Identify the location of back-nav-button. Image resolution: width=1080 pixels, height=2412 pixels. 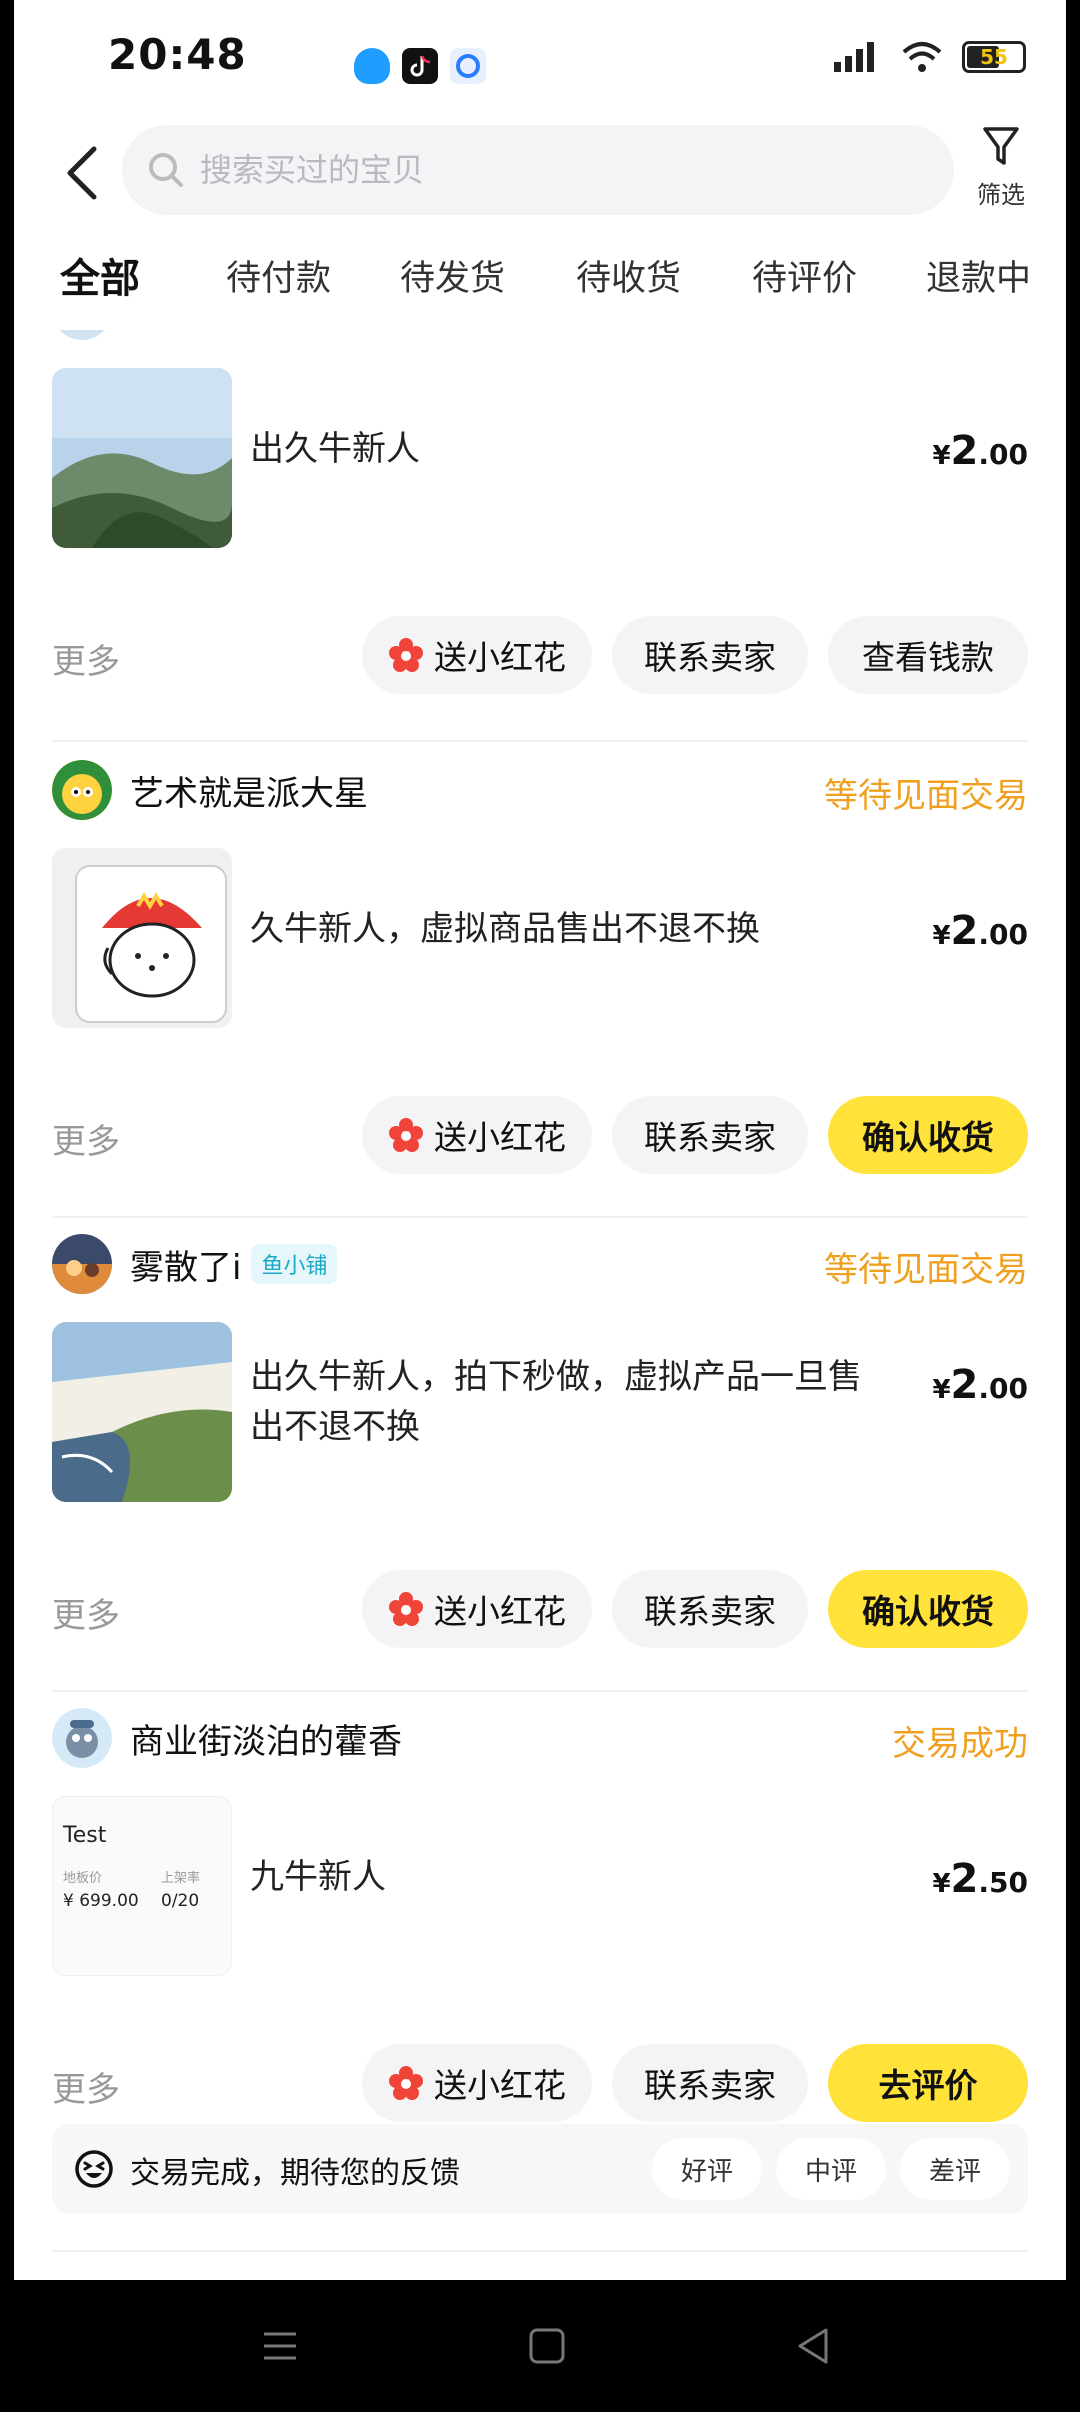
(814, 2346).